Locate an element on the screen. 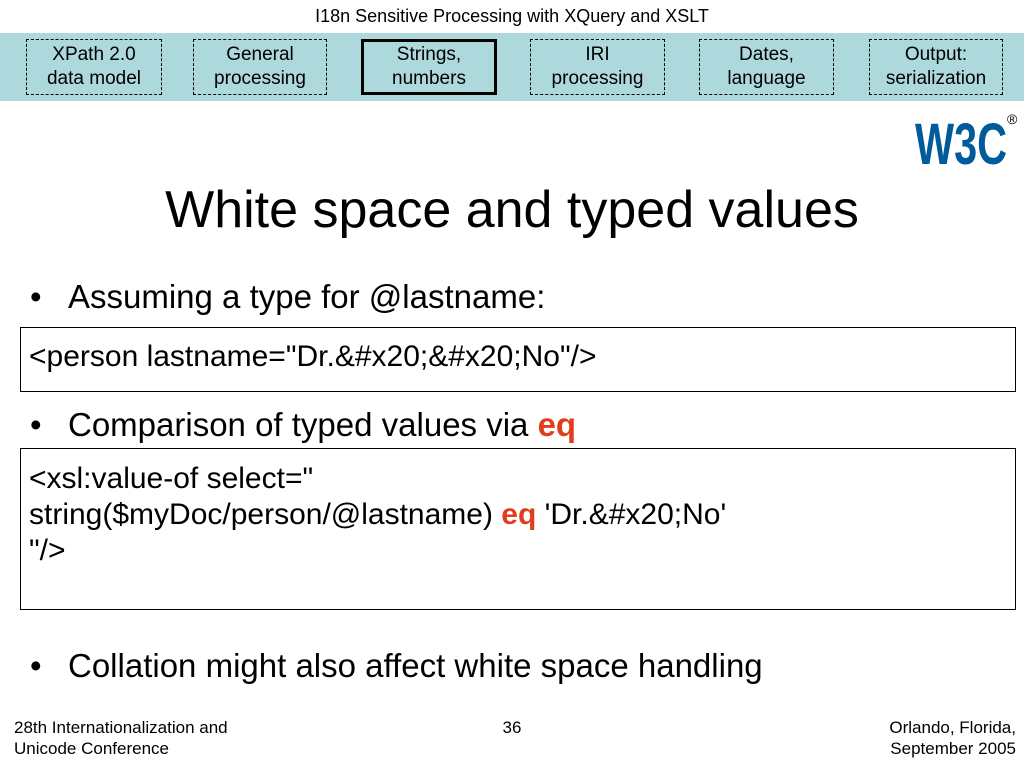 Image resolution: width=1024 pixels, height=768 pixels. code-line: "/> is located at coordinates (47, 550).